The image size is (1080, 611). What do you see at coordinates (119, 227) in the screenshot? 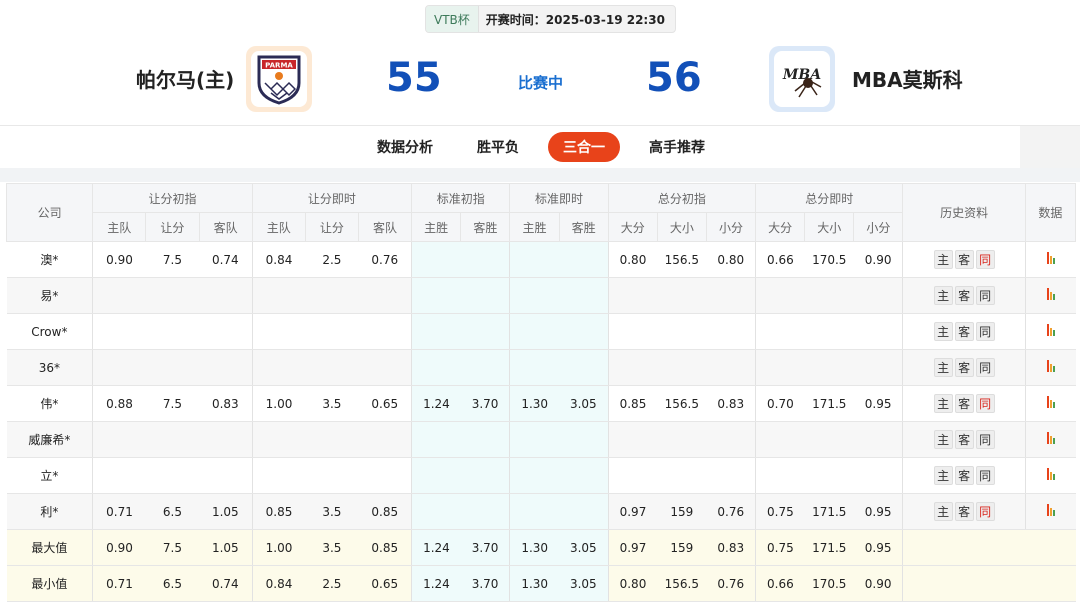
I see `subheader-cell: 主队` at bounding box center [119, 227].